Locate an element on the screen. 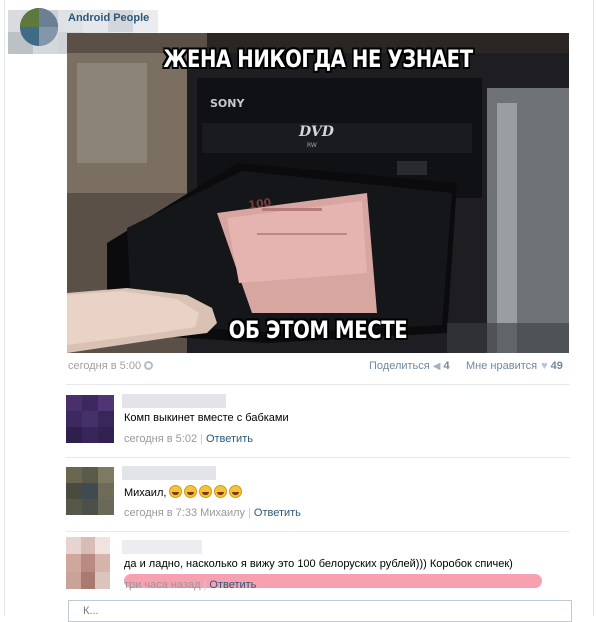  comment-text: Комп выкинет вместе с бабками is located at coordinates (206, 418).